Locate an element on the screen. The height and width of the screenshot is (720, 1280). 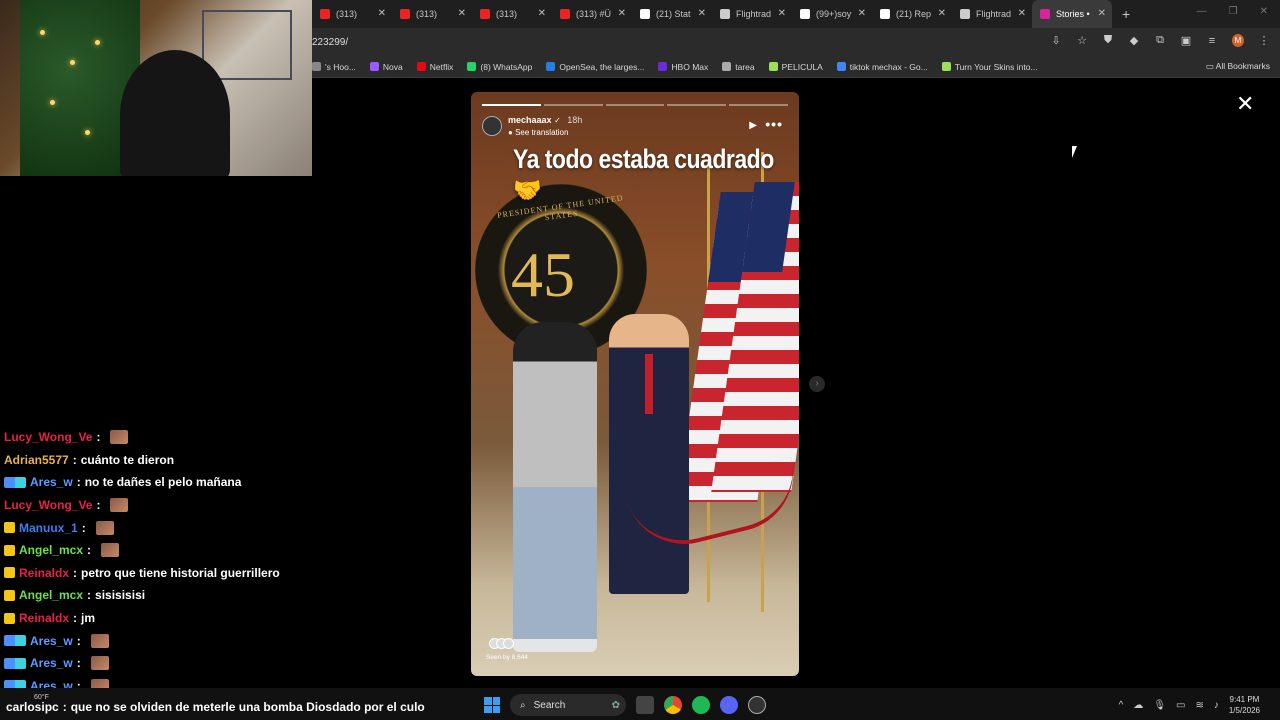
volume-icon: ♪ is located at coordinates (1216, 705).